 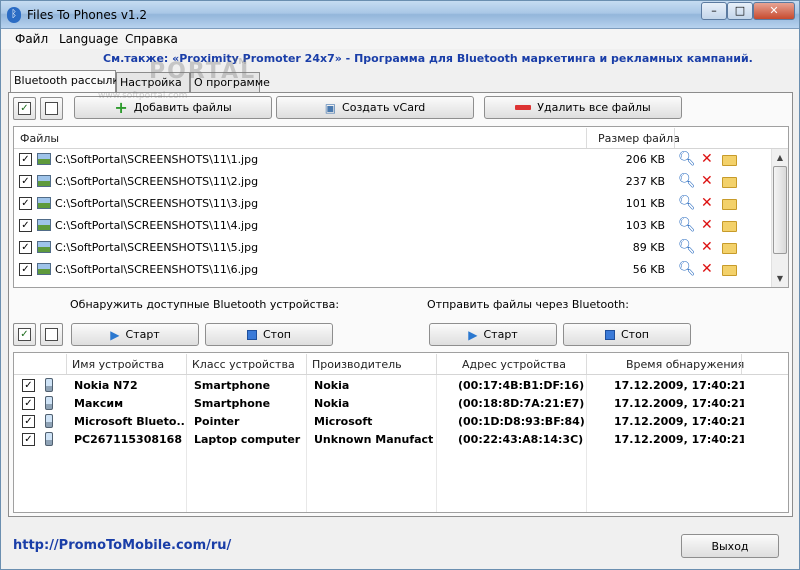 I want to click on discover-start-button: ▶ Старт, so click(x=135, y=334).